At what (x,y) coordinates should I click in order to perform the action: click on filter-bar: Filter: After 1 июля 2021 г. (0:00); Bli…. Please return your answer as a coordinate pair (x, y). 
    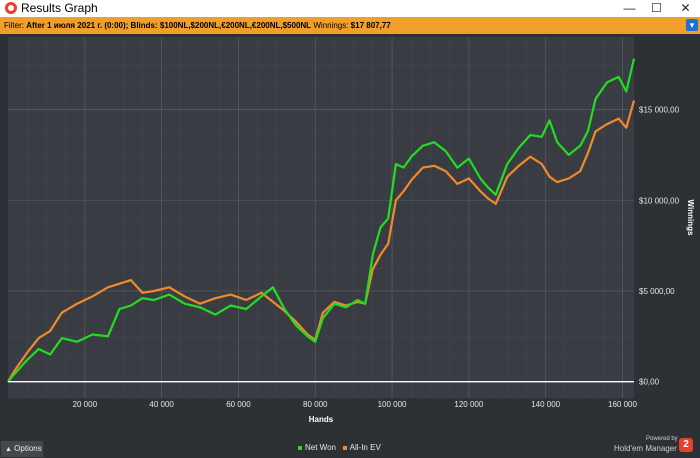
    Looking at the image, I should click on (350, 25).